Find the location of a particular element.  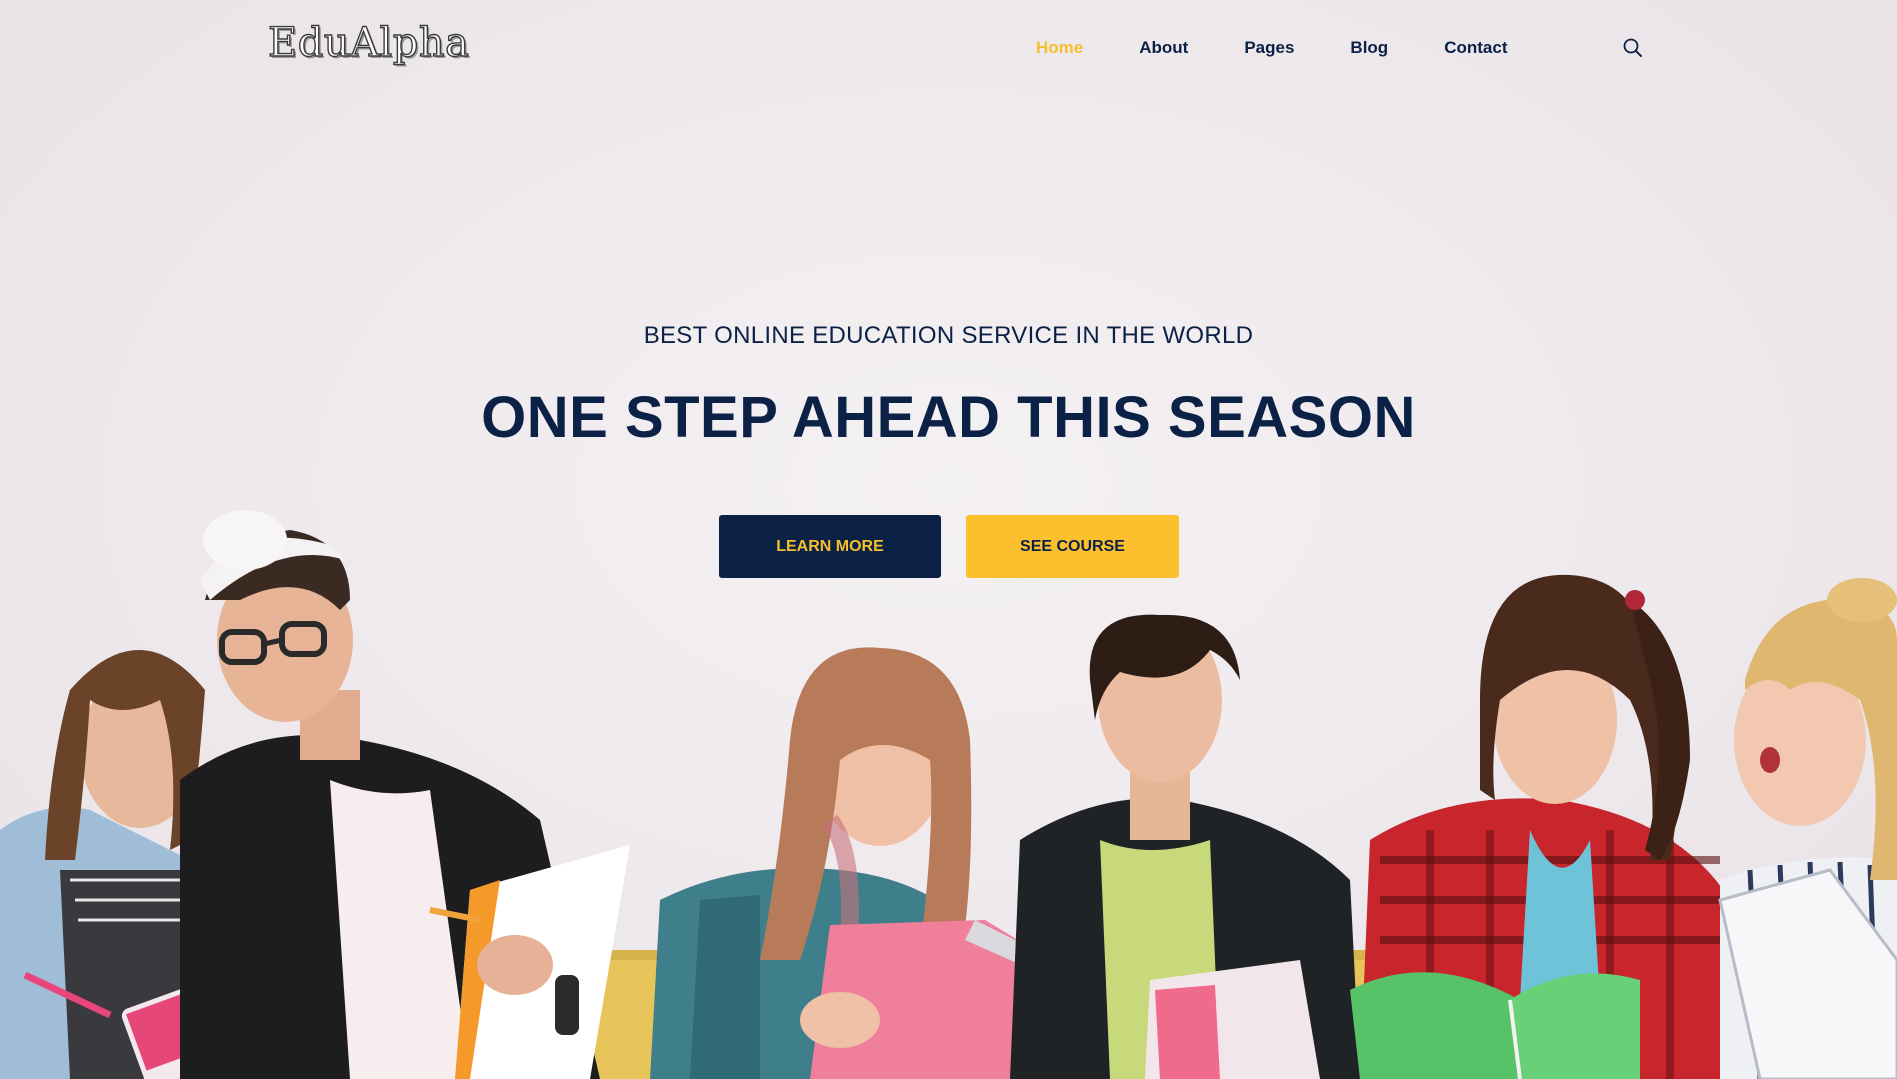

nav-item-contact: Contact is located at coordinates (1475, 48).